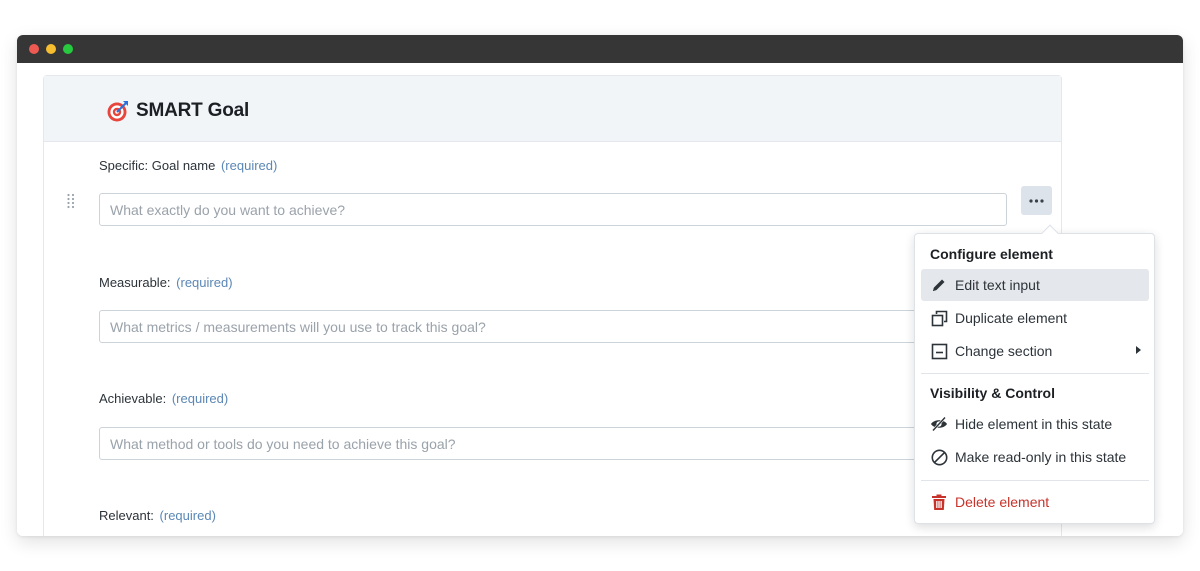  I want to click on menu-item-delete-element: Delete element, so click(1035, 502).